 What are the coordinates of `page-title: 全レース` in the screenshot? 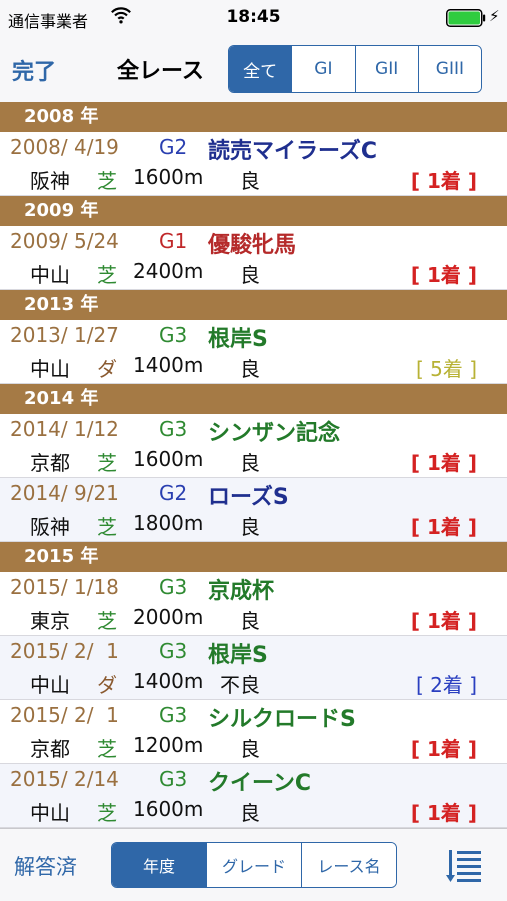 It's located at (160, 71).